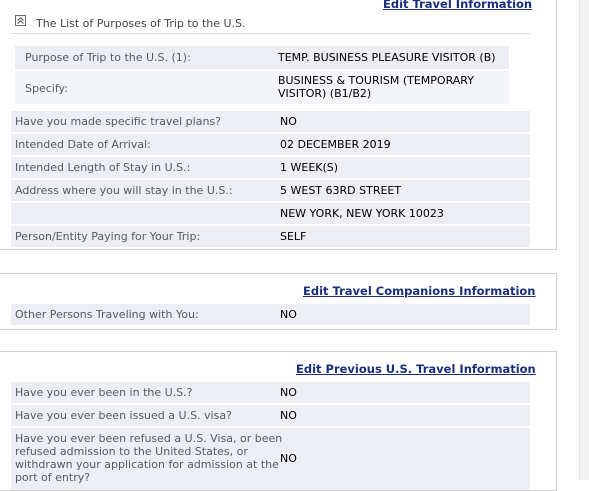 This screenshot has height=491, width=589. Describe the element at coordinates (387, 57) in the screenshot. I see `purpose-value: TEMP. BUSINESS PLEASURE VISITOR (B)` at that location.